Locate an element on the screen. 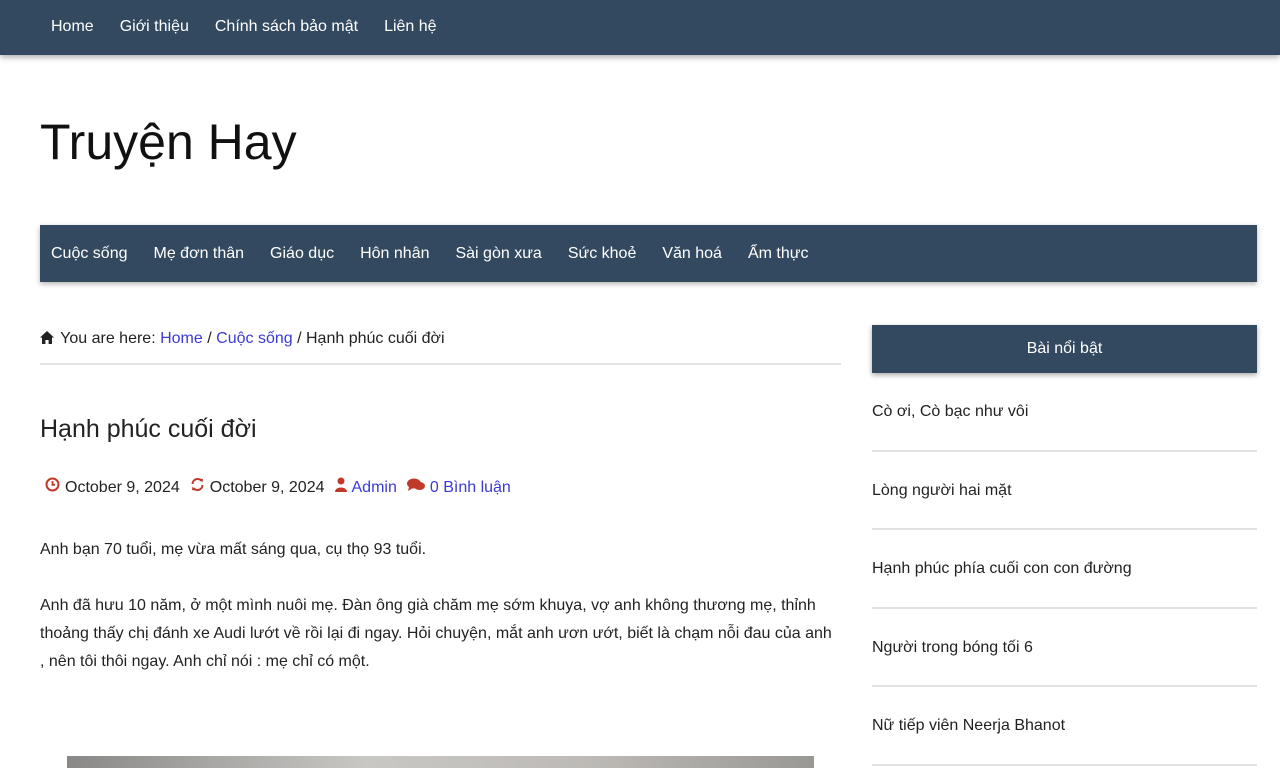  featured-post-item: Hạnh phúc phía cuối con con đường is located at coordinates (1064, 569).